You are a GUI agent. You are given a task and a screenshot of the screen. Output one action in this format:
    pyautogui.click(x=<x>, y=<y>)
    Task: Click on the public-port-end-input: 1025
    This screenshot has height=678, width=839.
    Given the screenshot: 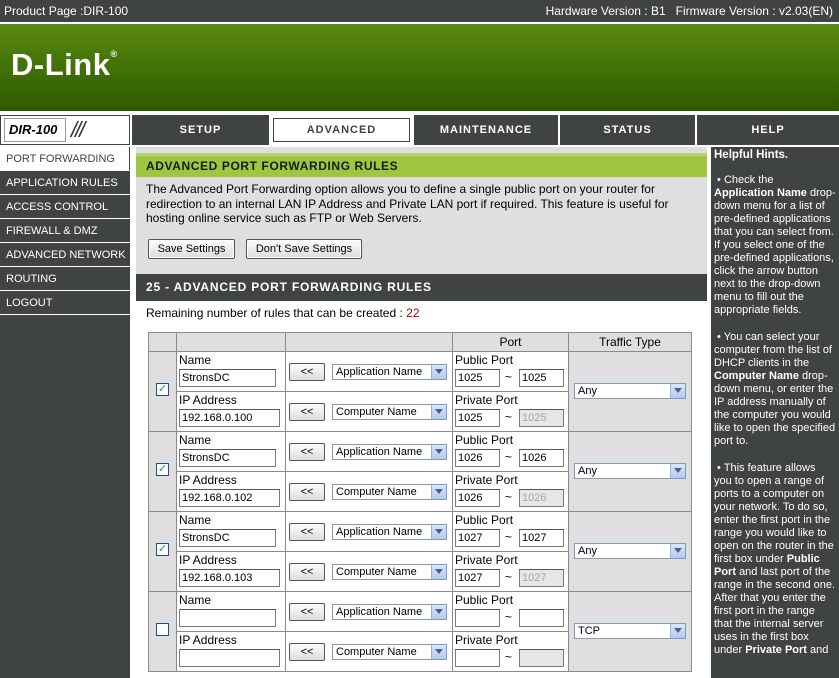 What is the action you would take?
    pyautogui.click(x=541, y=378)
    